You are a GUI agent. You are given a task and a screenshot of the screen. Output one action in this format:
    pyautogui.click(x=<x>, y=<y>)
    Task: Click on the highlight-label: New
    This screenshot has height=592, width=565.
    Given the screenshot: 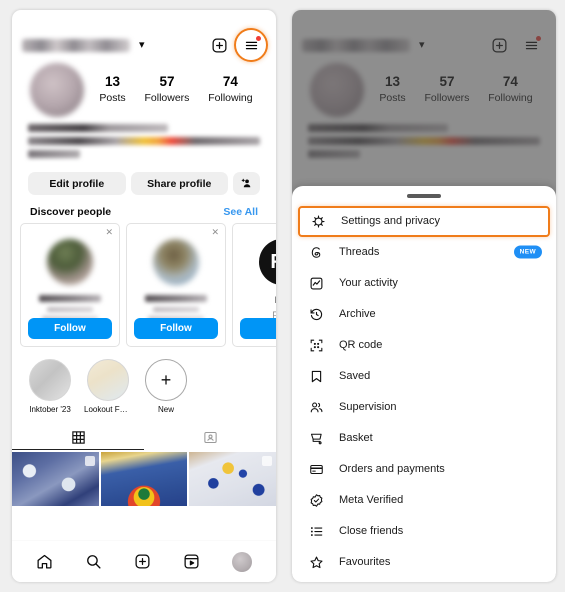 What is the action you would take?
    pyautogui.click(x=165, y=409)
    